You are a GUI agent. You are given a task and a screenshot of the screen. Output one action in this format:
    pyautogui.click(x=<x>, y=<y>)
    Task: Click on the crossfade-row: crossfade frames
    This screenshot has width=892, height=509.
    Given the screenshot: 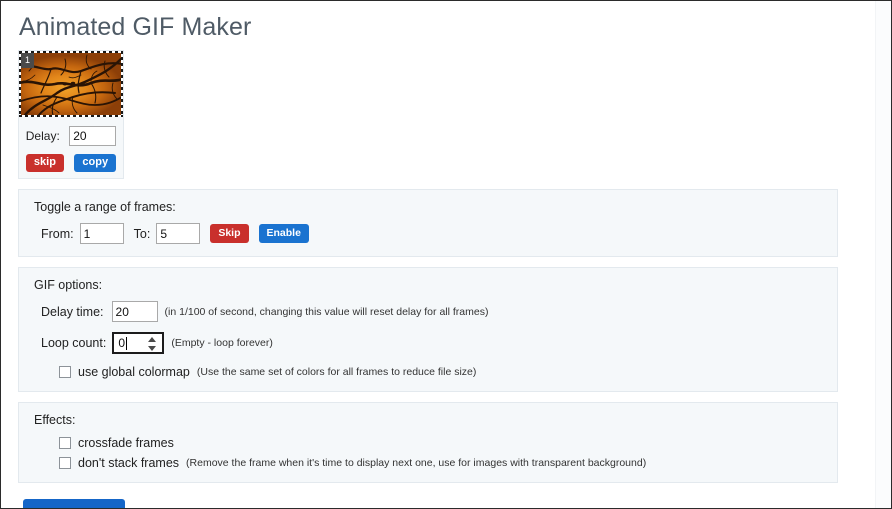 What is the action you would take?
    pyautogui.click(x=428, y=443)
    